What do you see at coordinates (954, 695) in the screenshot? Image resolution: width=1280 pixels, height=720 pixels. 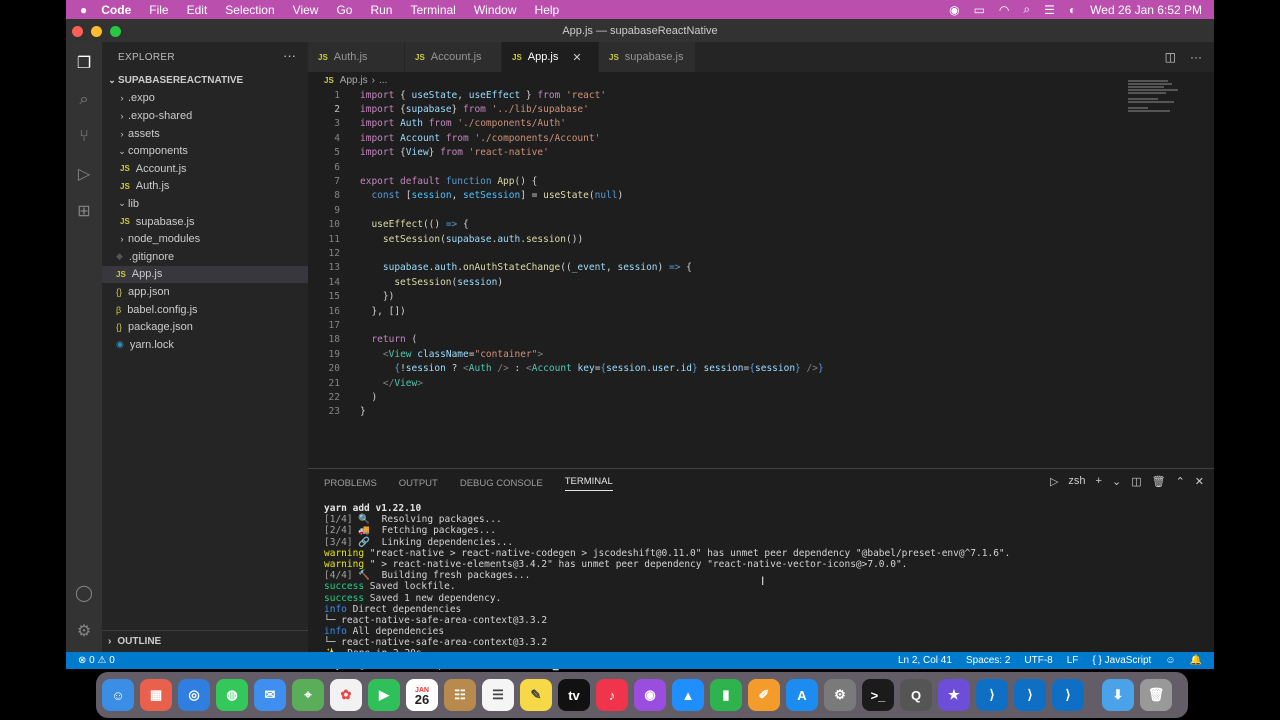 I see `imovie-icon: ★` at bounding box center [954, 695].